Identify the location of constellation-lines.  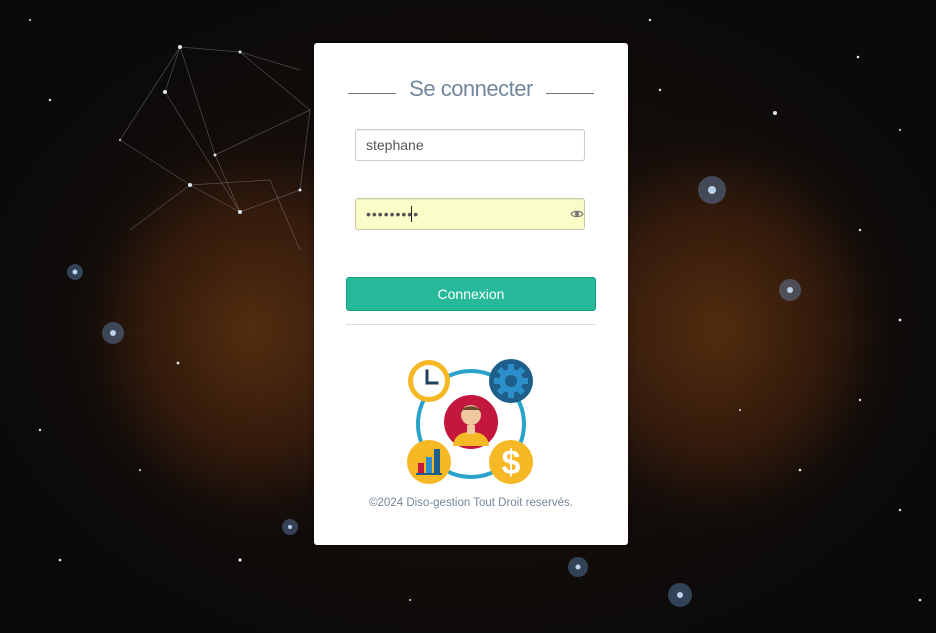
(215, 148).